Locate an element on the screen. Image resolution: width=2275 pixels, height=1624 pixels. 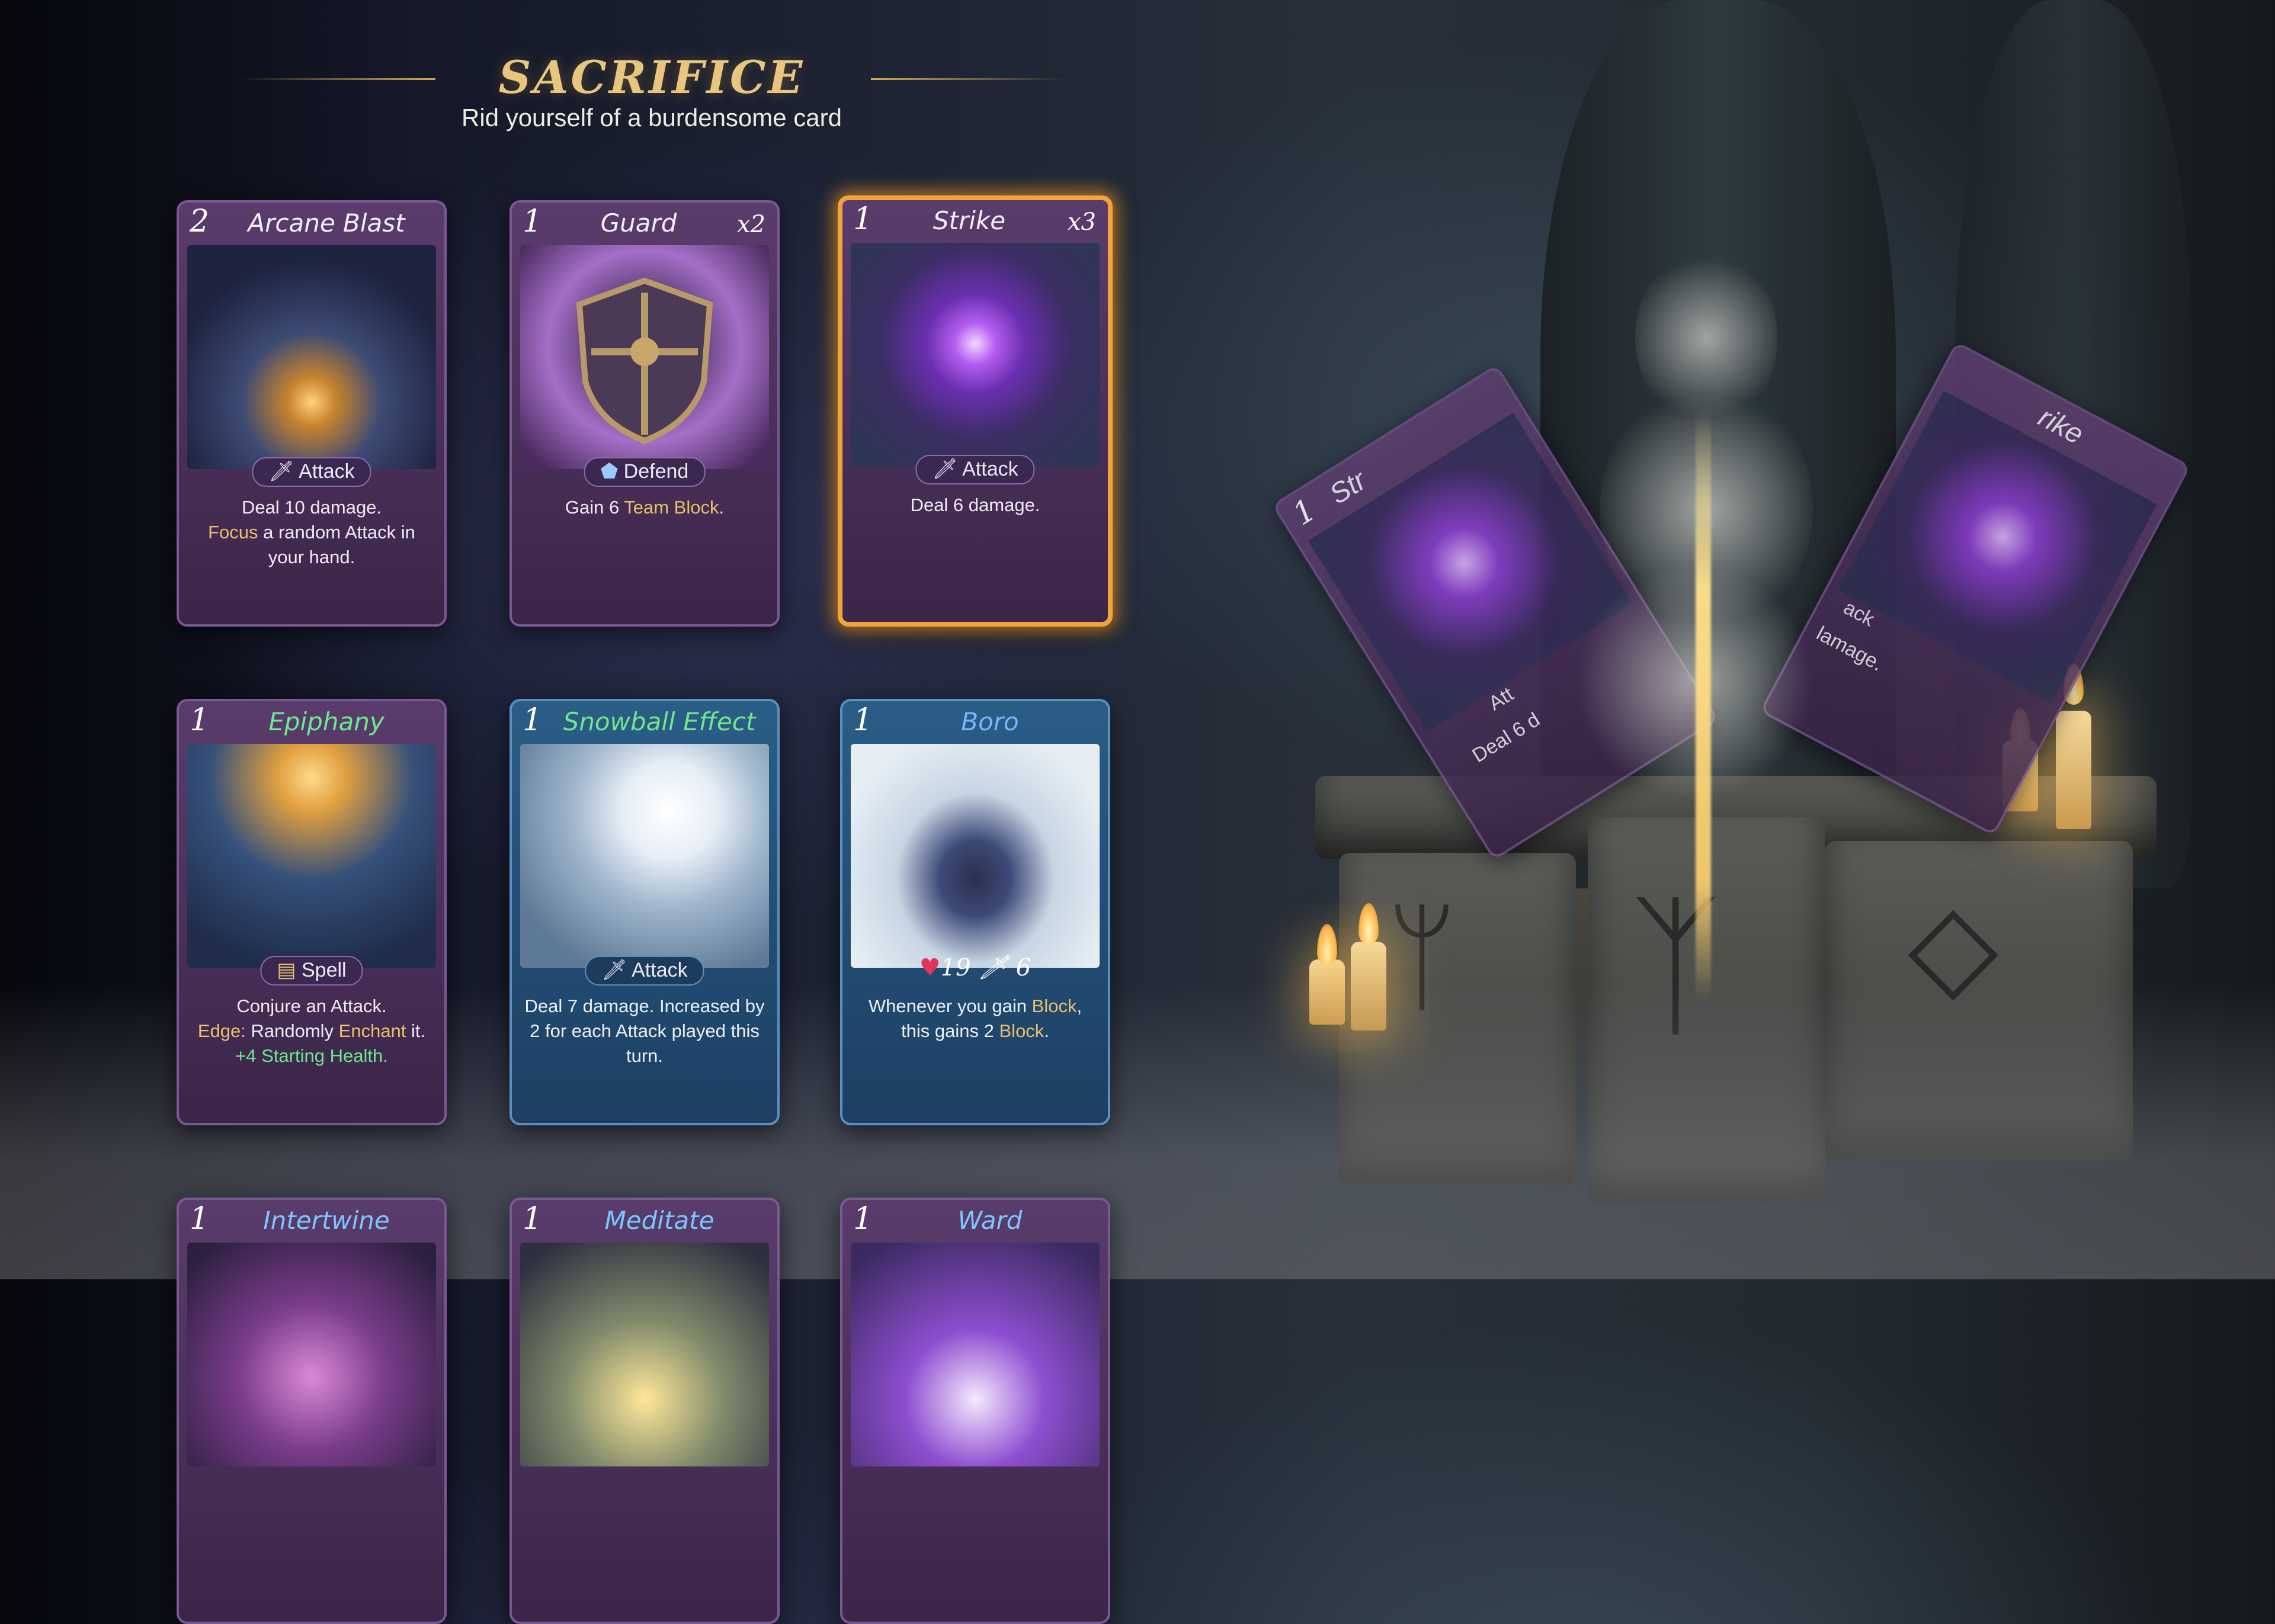
card-name: Meditate is located at coordinates (659, 1220).